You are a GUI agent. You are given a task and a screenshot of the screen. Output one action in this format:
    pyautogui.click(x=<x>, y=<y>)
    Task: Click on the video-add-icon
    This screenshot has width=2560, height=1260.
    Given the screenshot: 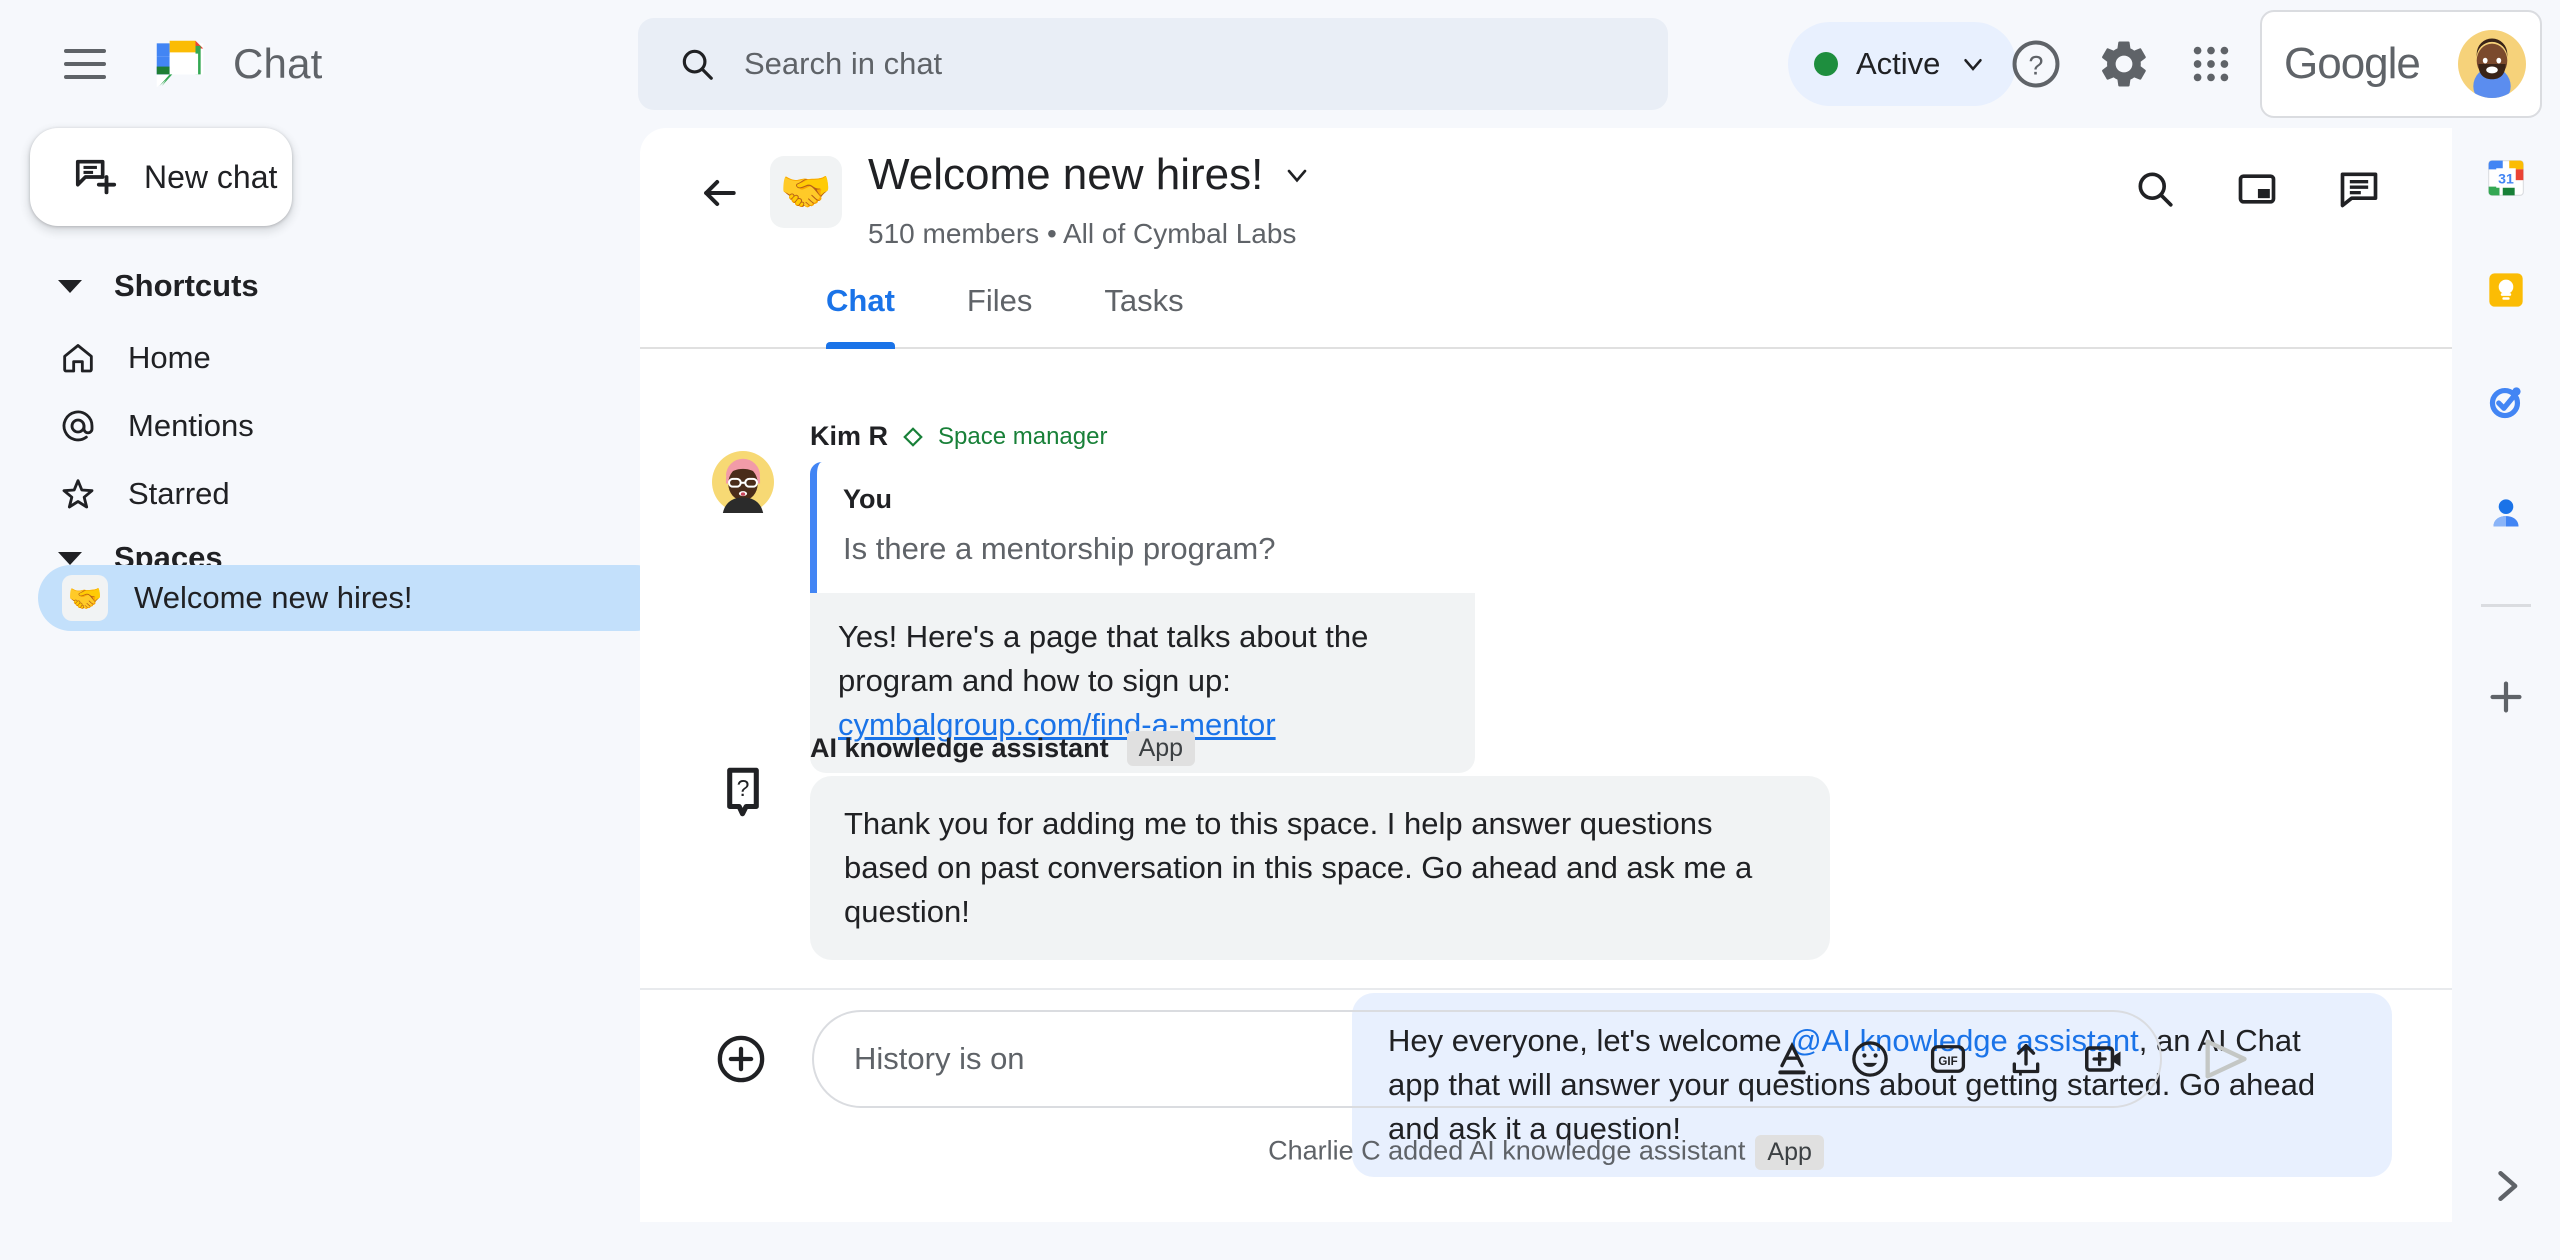 What is the action you would take?
    pyautogui.click(x=2104, y=1059)
    